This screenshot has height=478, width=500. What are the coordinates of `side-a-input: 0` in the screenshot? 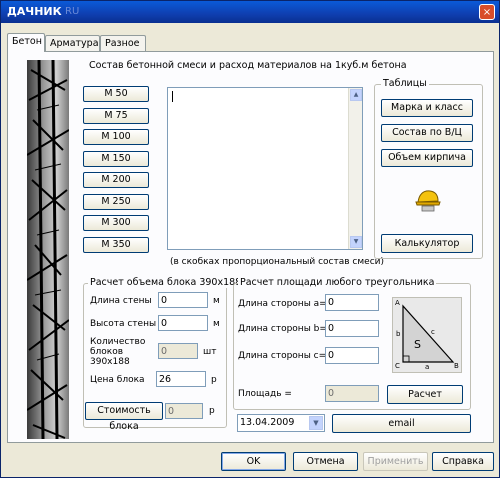 It's located at (352, 302).